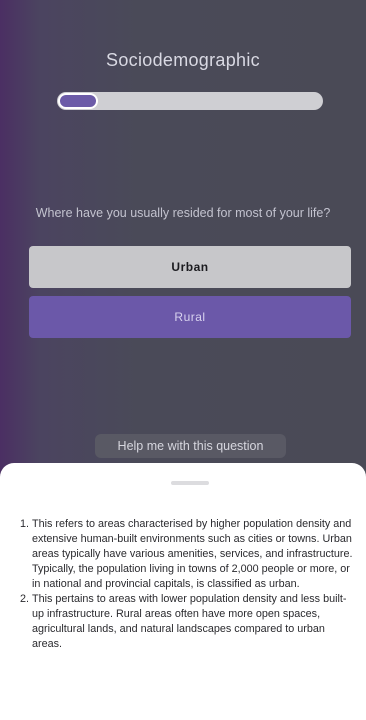 The width and height of the screenshot is (366, 720). What do you see at coordinates (183, 60) in the screenshot?
I see `page-title: Sociodemographic` at bounding box center [183, 60].